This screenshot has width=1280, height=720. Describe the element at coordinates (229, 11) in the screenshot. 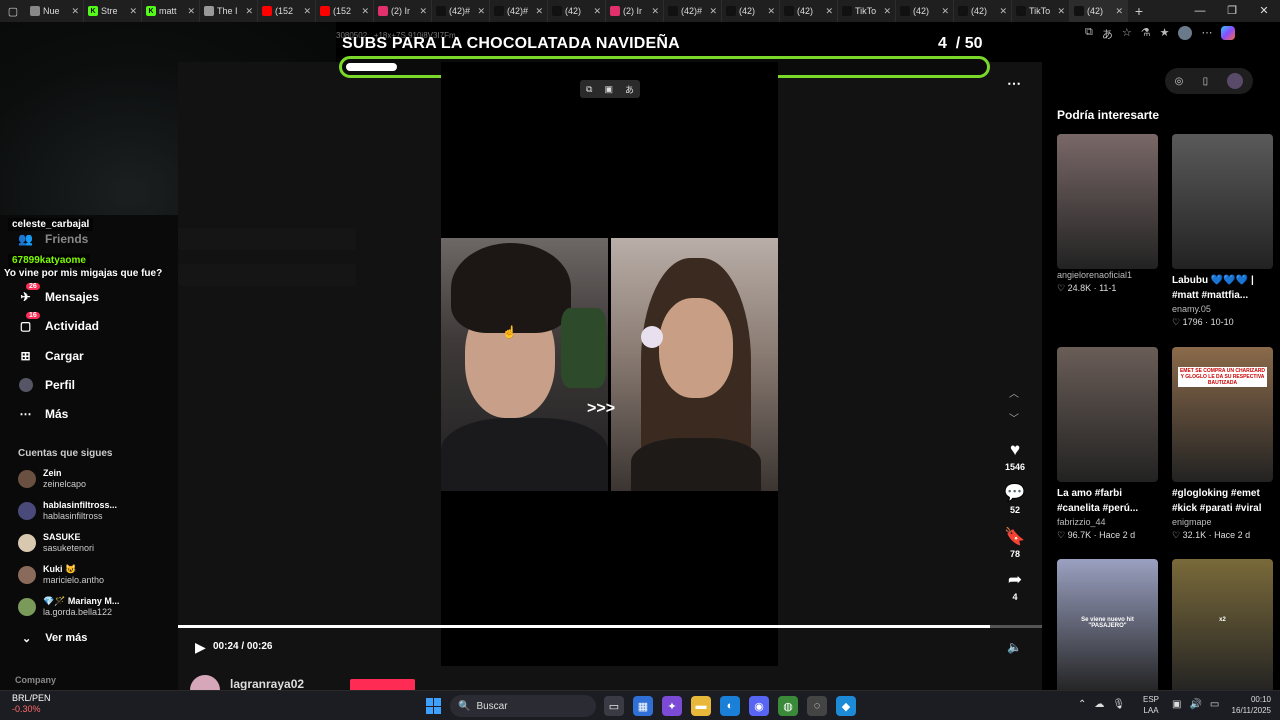

I see `browser-tab: The I ✕` at that location.